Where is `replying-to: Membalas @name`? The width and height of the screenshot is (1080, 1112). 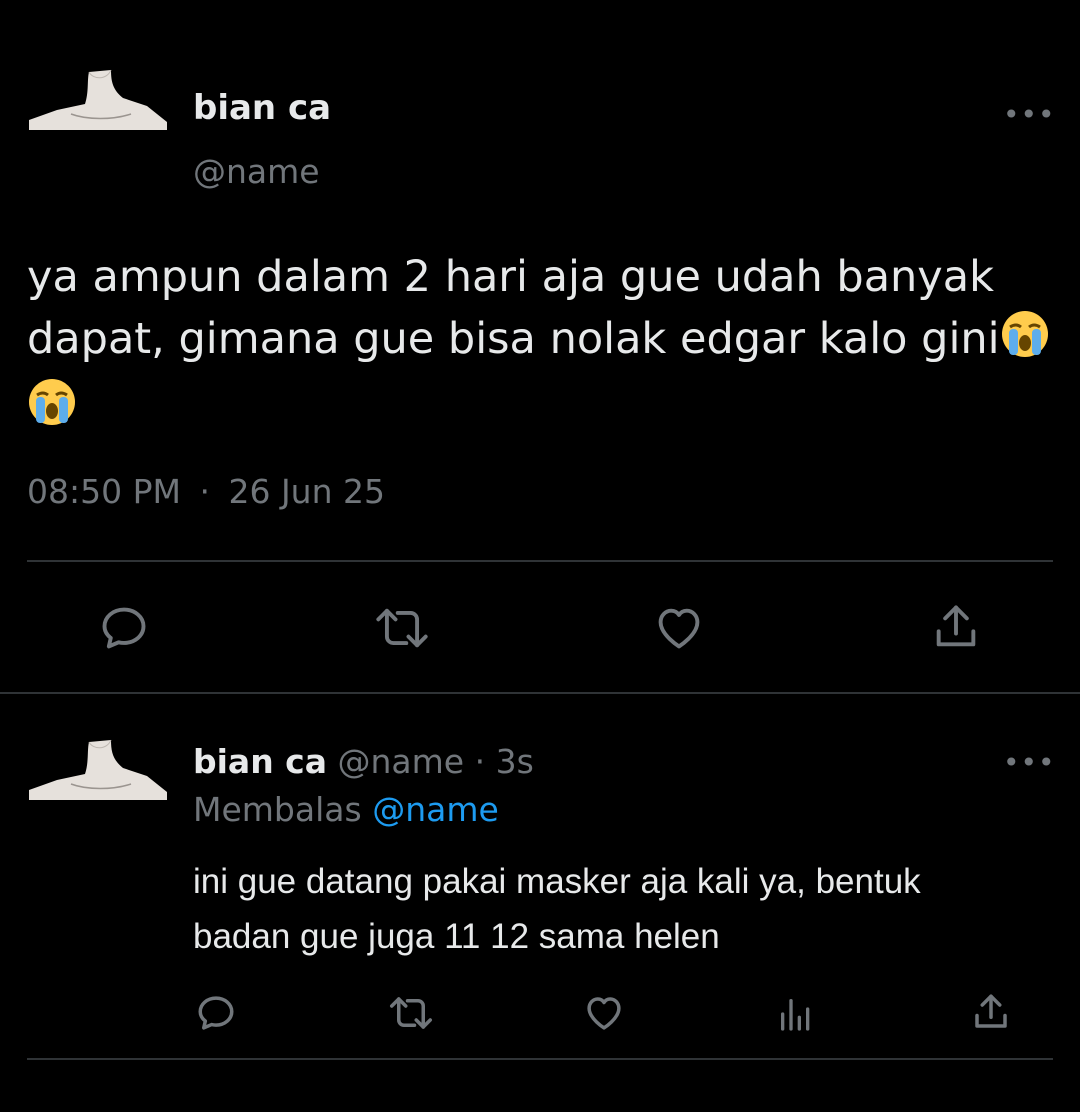
replying-to: Membalas @name is located at coordinates (346, 810).